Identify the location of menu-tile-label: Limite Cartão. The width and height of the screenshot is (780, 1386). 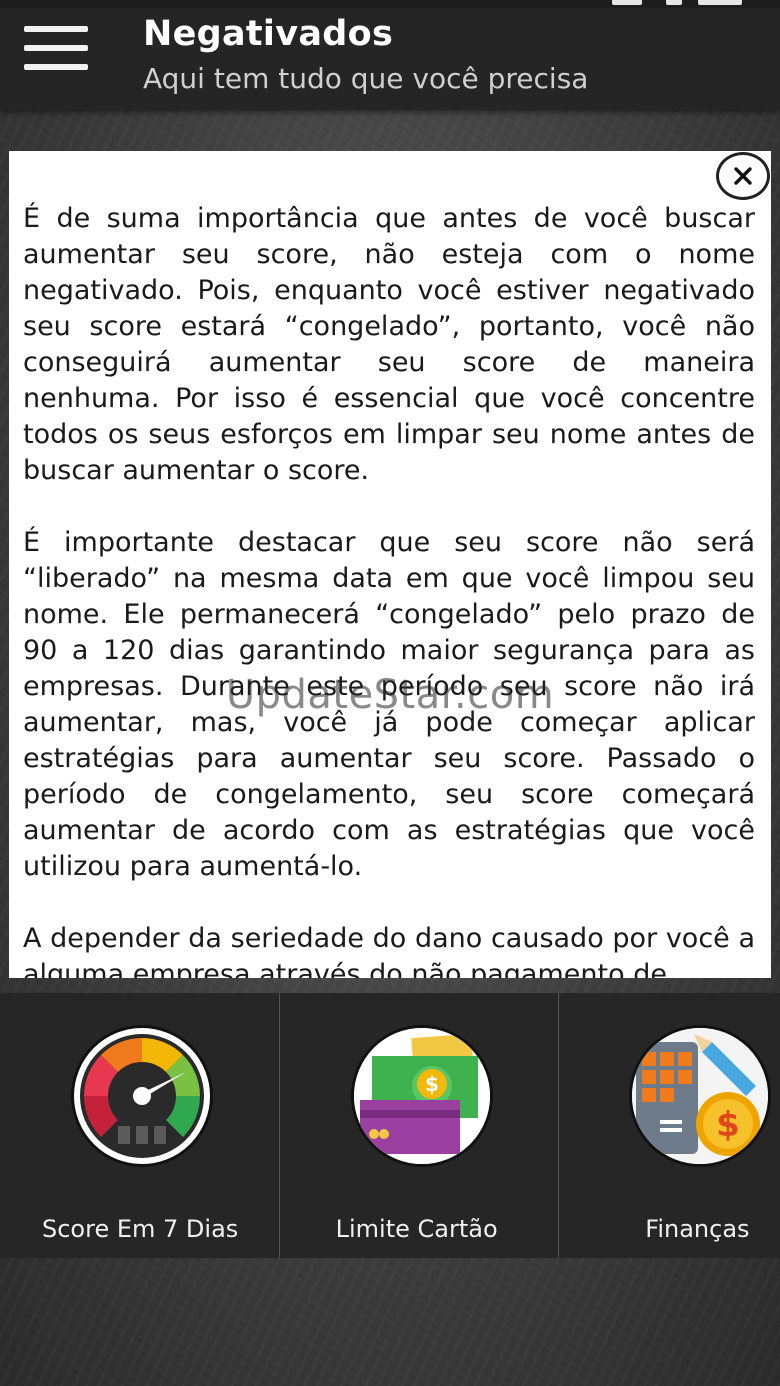
(416, 1229).